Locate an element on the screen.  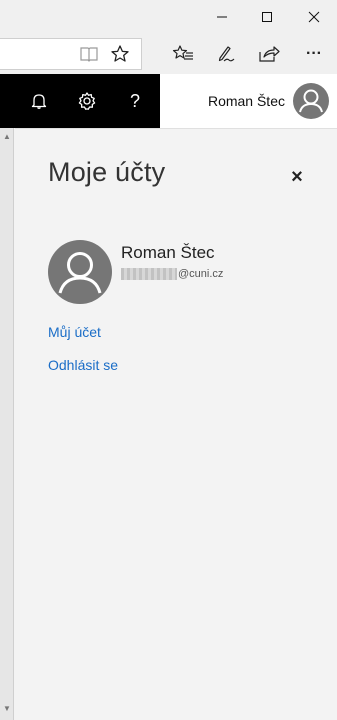
reading-view-icon is located at coordinates (89, 54).